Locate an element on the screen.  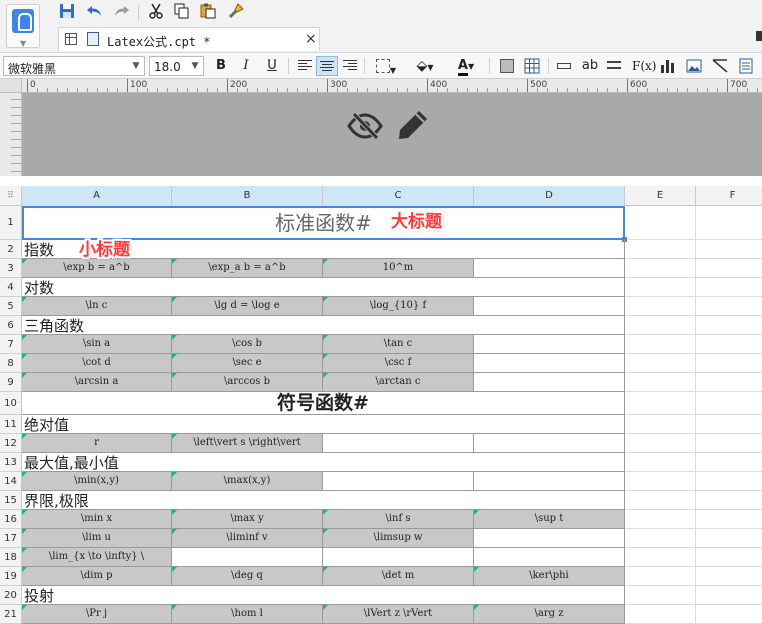
cell-style-button is located at coordinates (507, 66).